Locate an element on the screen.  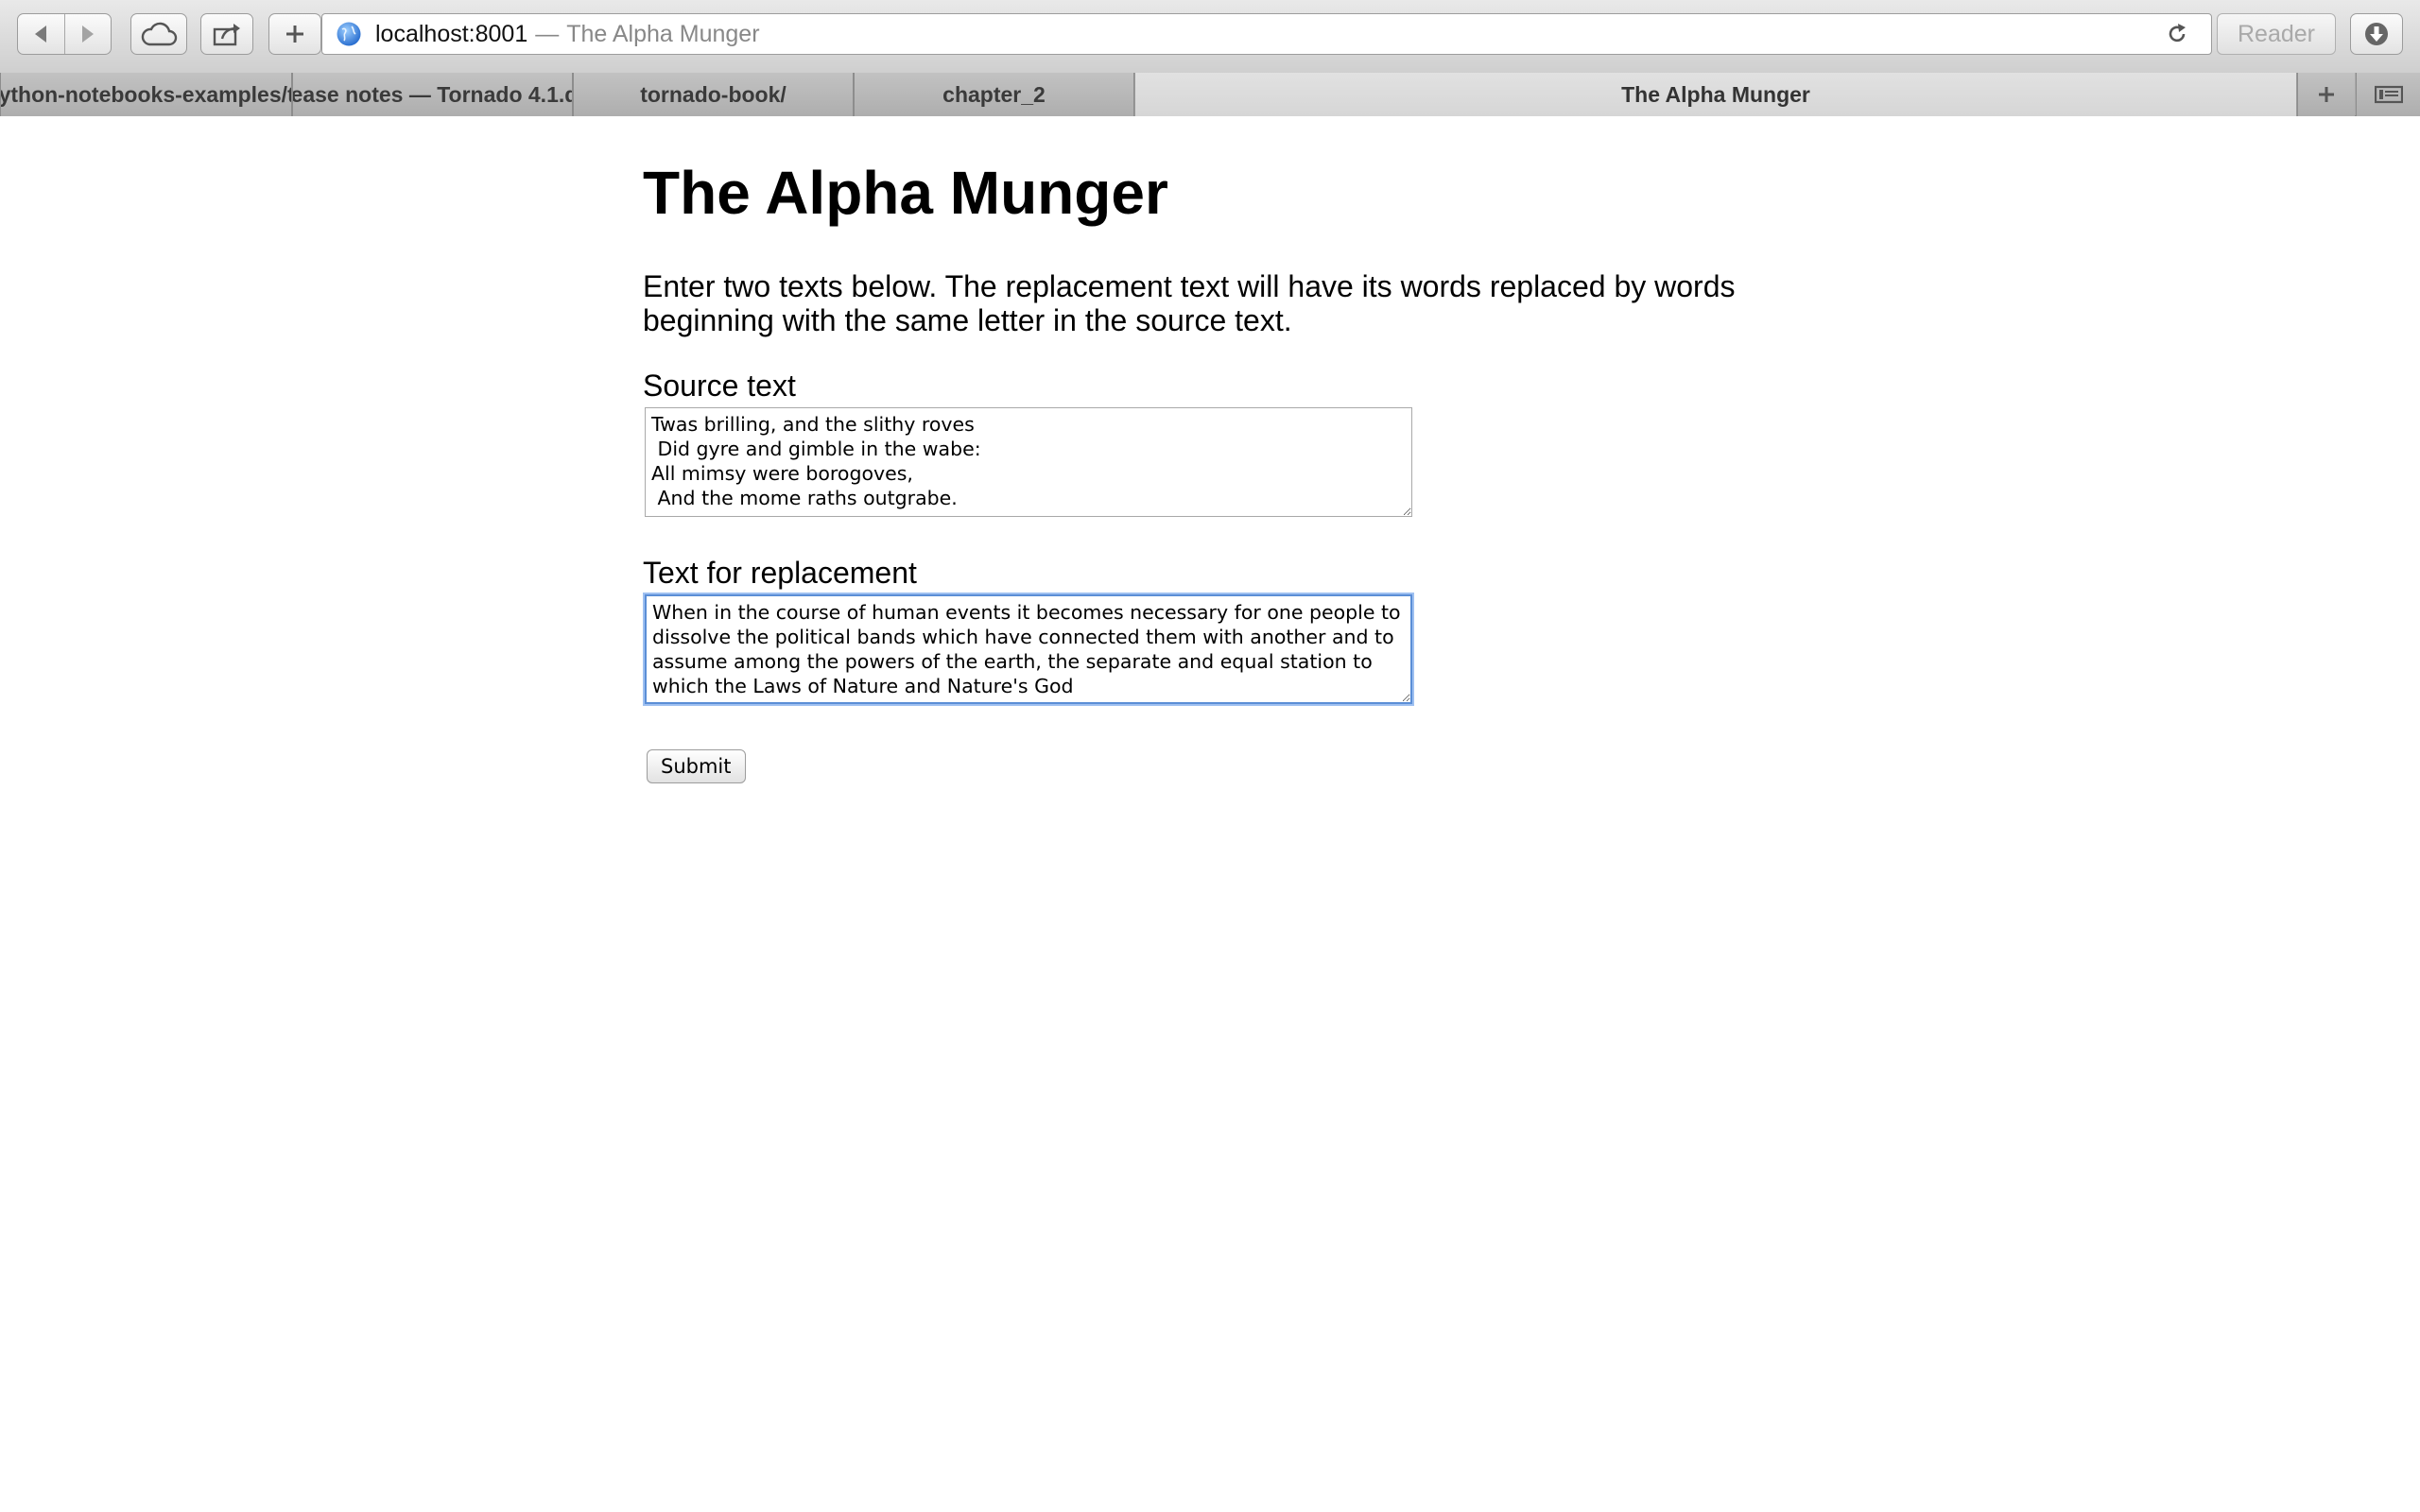
share-icon is located at coordinates (226, 35).